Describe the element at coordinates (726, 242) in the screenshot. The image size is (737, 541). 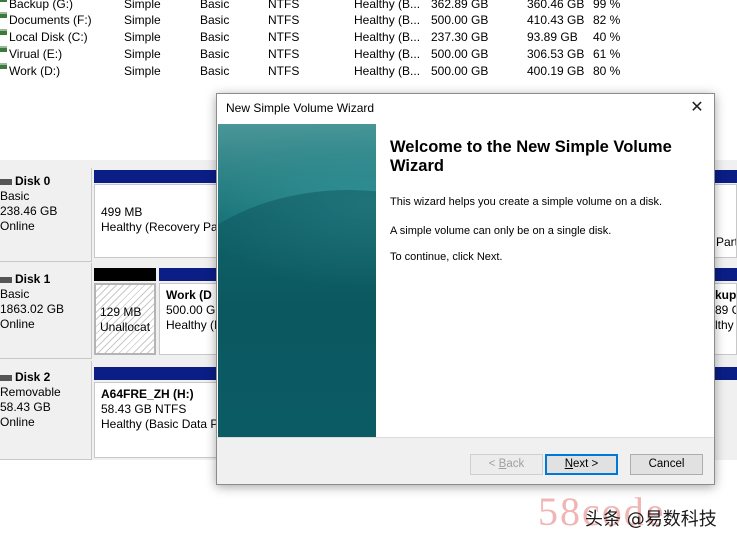
I see `partition-status: Part` at that location.